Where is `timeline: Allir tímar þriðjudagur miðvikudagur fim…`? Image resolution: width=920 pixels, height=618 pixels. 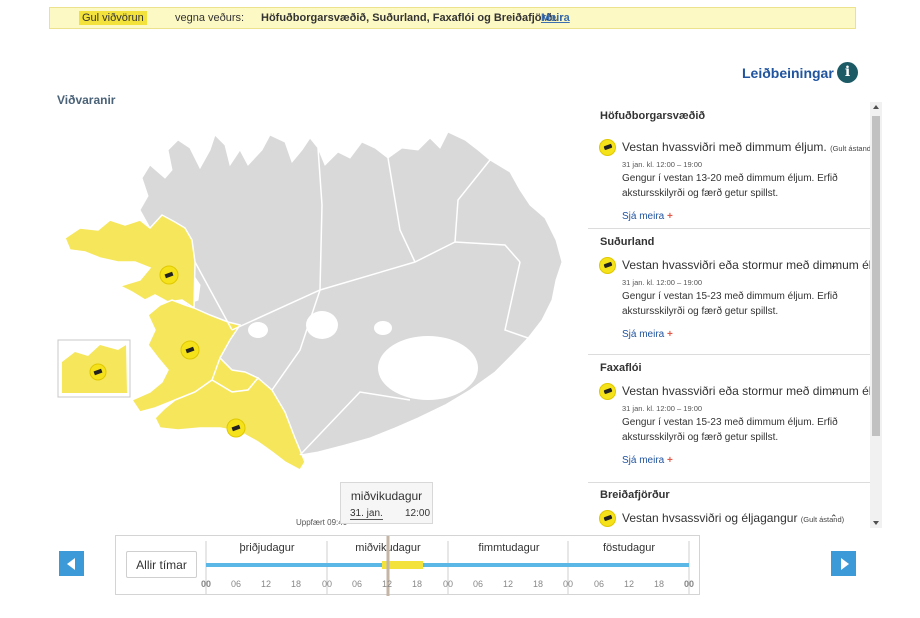 timeline: Allir tímar þriðjudagur miðvikudagur fim… is located at coordinates (407, 565).